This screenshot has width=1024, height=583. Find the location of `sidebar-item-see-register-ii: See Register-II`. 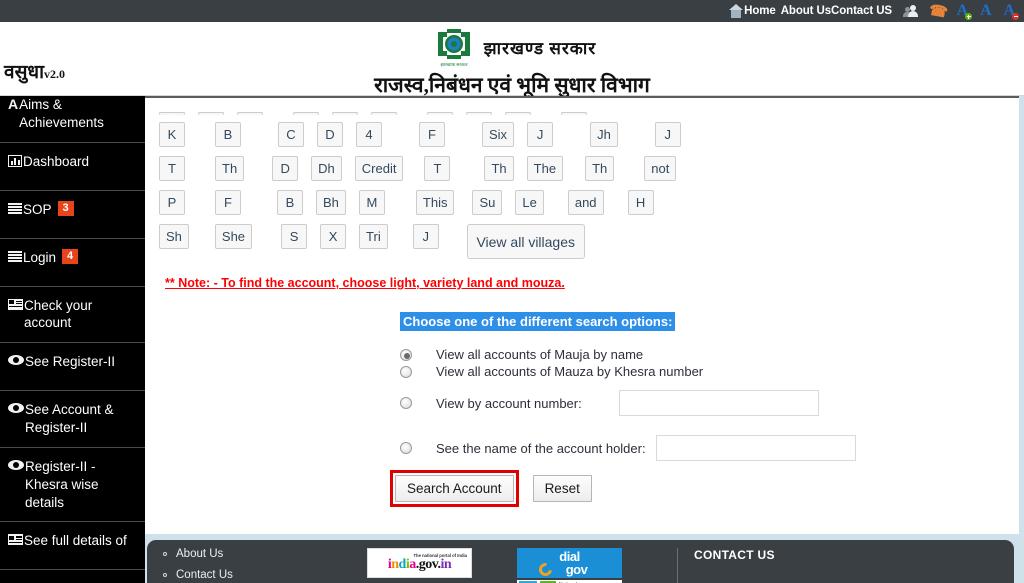

sidebar-item-see-register-ii: See Register-II is located at coordinates (72, 367).